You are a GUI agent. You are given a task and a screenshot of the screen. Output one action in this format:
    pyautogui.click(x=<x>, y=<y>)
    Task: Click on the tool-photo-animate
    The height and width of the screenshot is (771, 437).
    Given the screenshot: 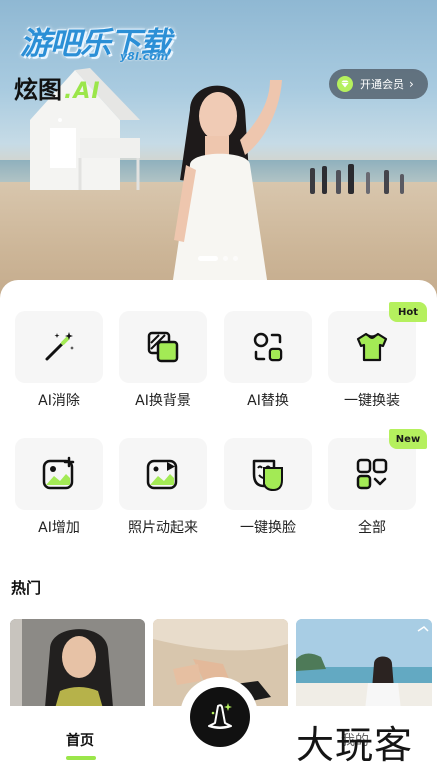 What is the action you would take?
    pyautogui.click(x=163, y=474)
    